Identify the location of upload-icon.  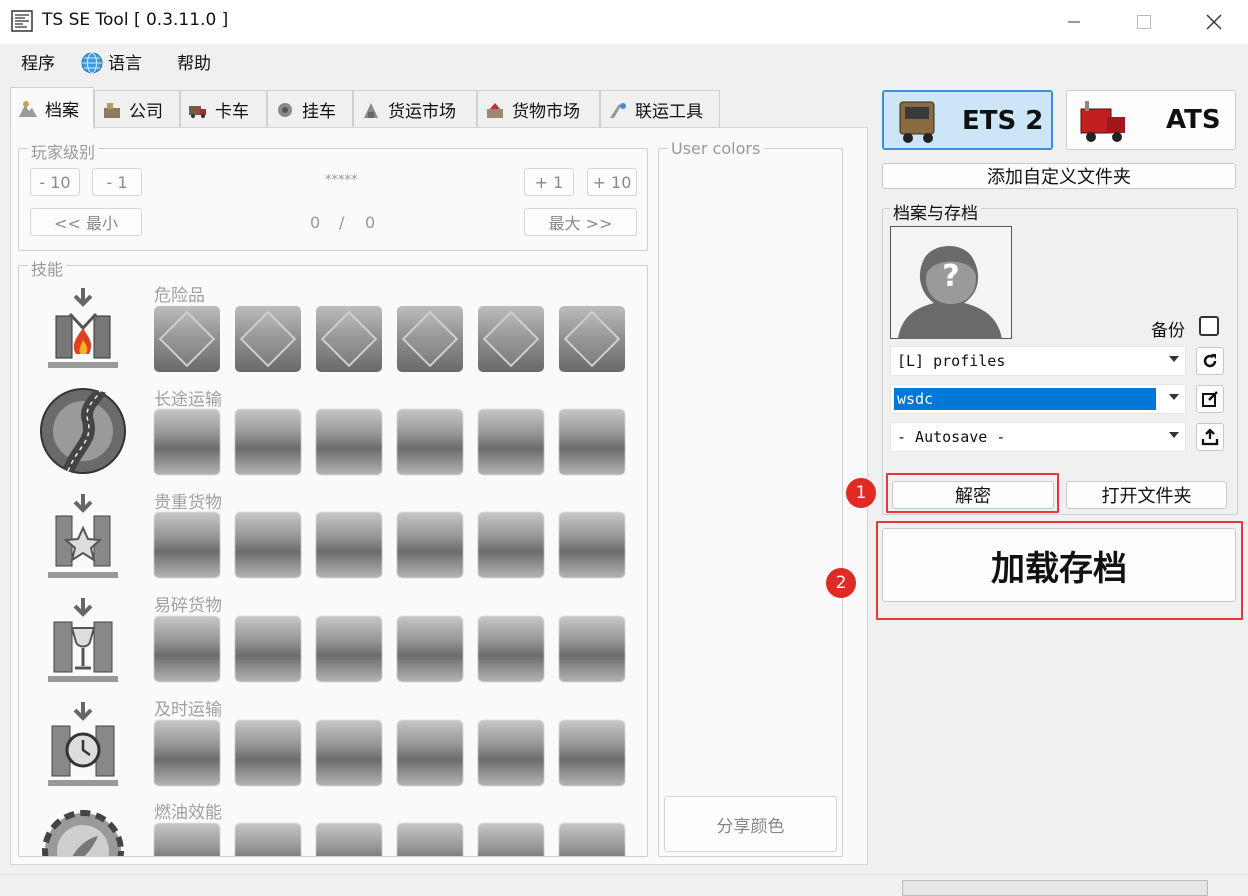
(1210, 437).